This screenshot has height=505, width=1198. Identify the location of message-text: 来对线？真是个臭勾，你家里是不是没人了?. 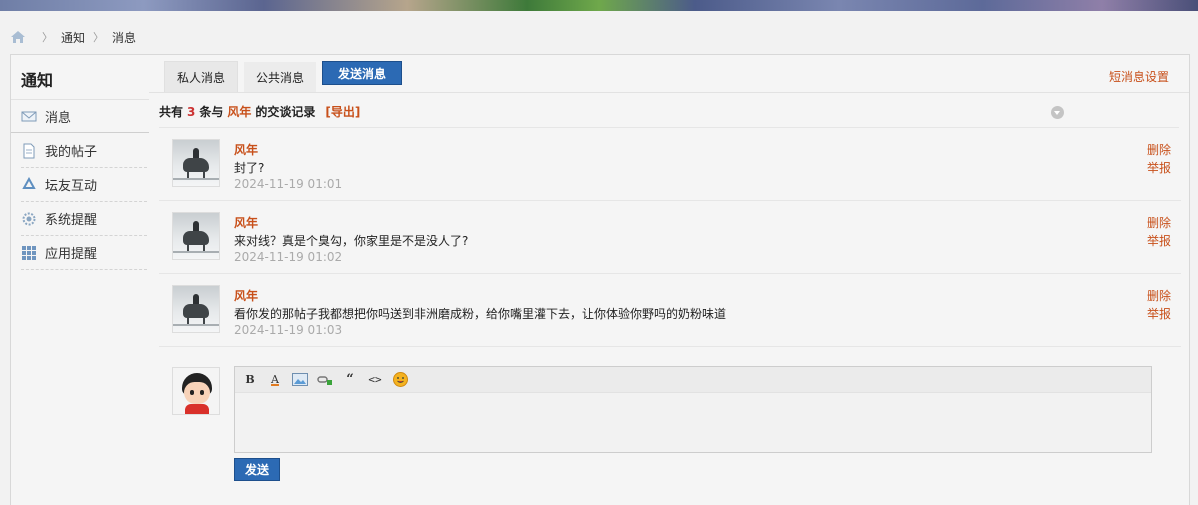
(351, 241).